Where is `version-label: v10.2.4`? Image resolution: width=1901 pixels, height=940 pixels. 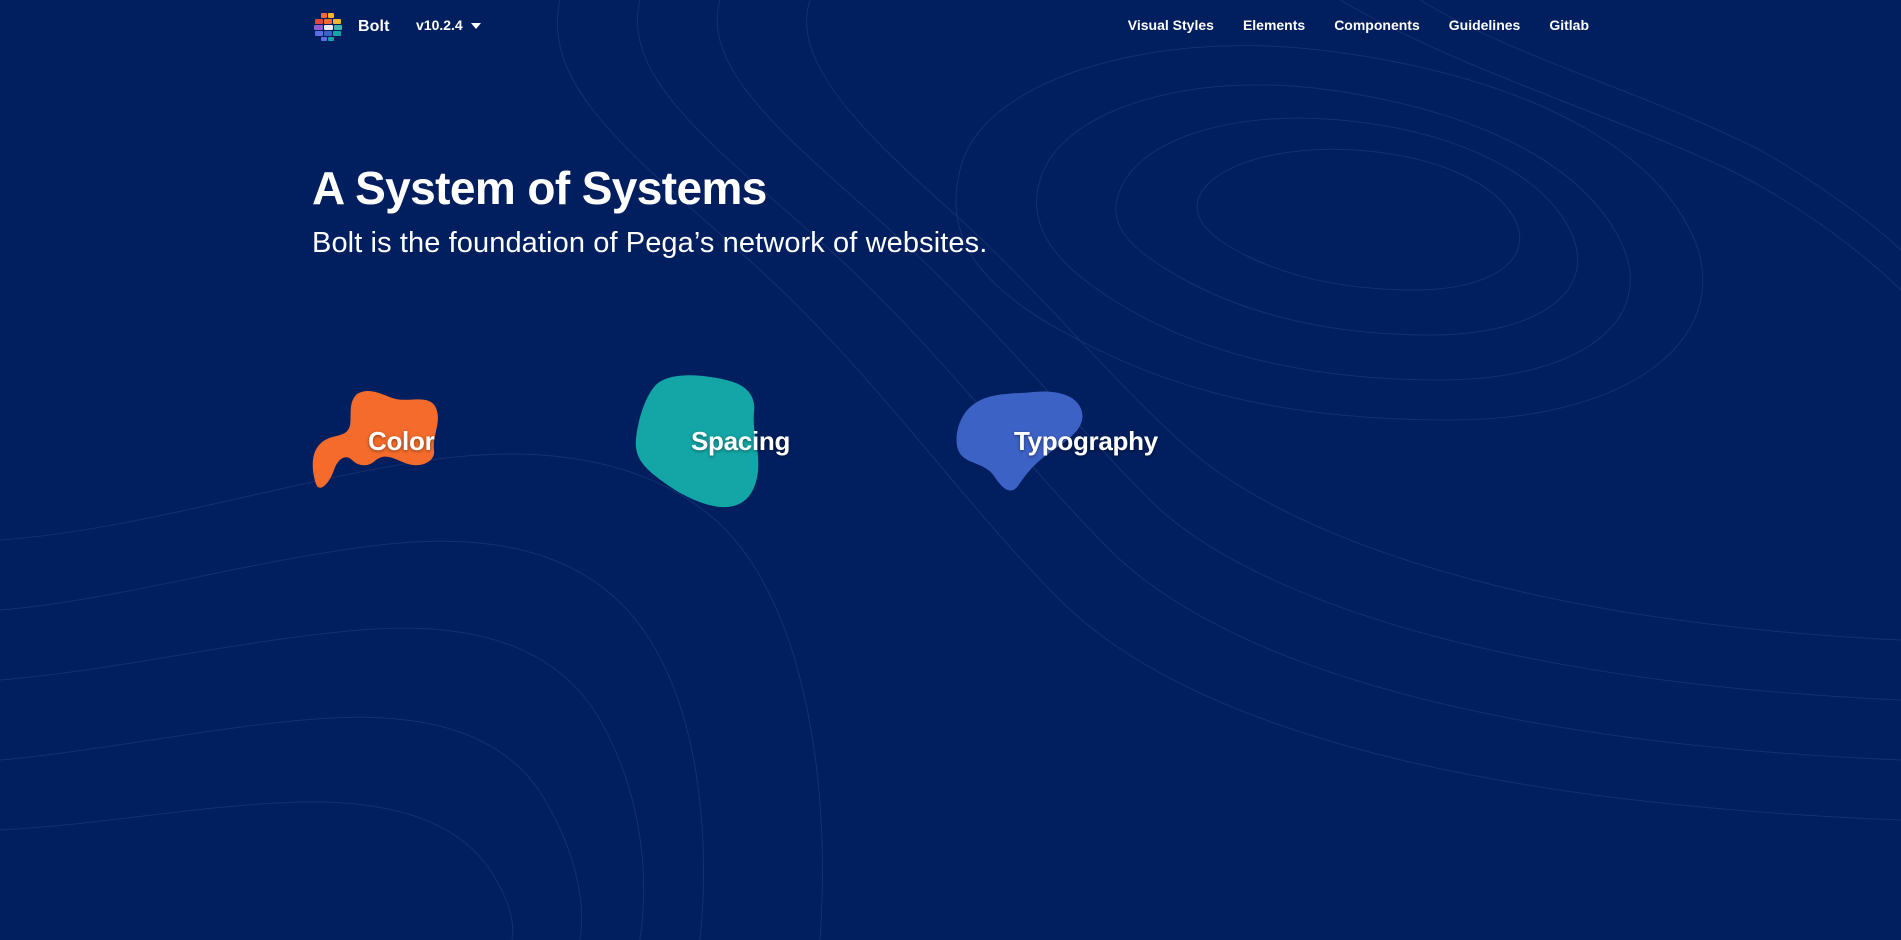 version-label: v10.2.4 is located at coordinates (439, 25).